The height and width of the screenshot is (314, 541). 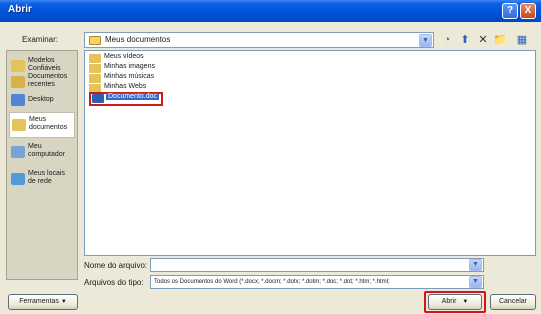 I want to click on recent-documents-icon, so click(x=18, y=82).